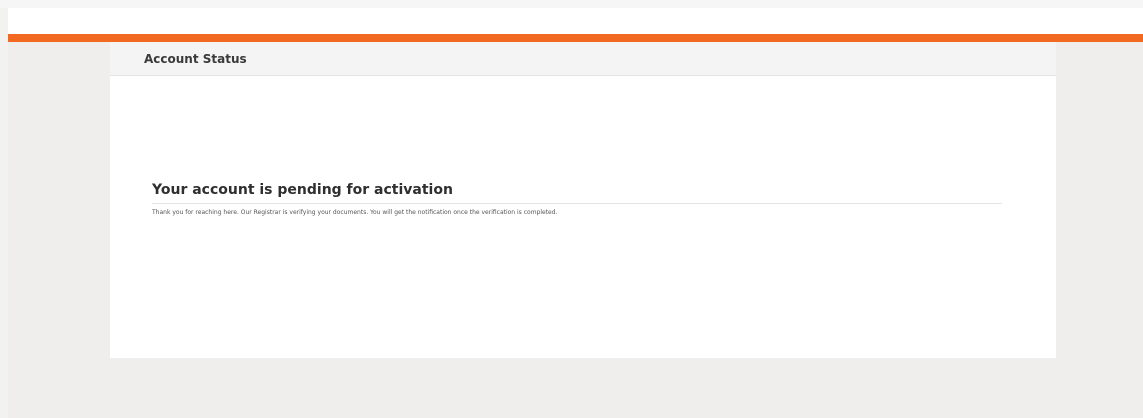  Describe the element at coordinates (195, 58) in the screenshot. I see `card-title: Account Status` at that location.